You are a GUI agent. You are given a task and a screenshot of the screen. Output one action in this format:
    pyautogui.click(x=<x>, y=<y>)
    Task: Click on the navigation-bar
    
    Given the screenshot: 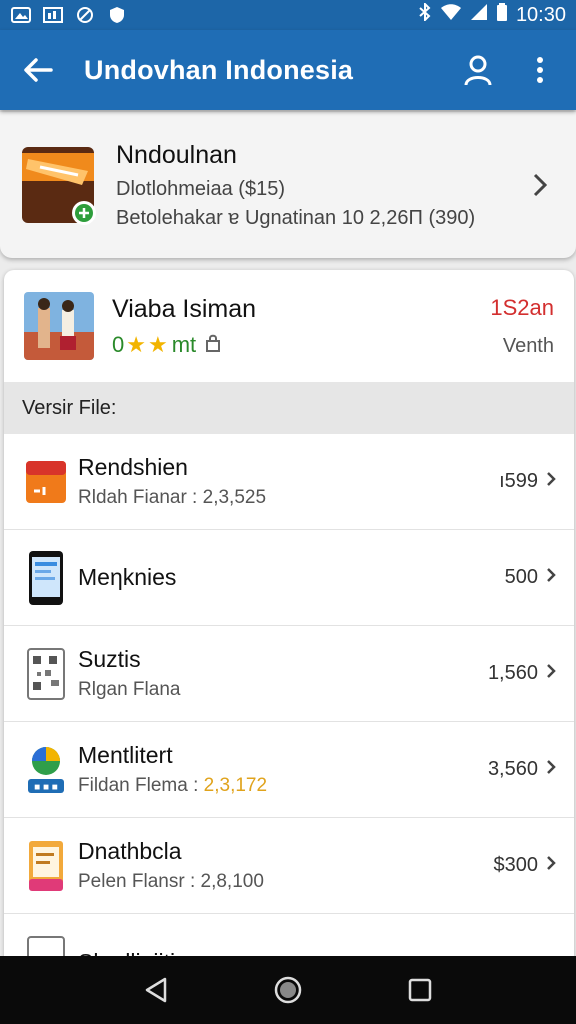 What is the action you would take?
    pyautogui.click(x=288, y=990)
    